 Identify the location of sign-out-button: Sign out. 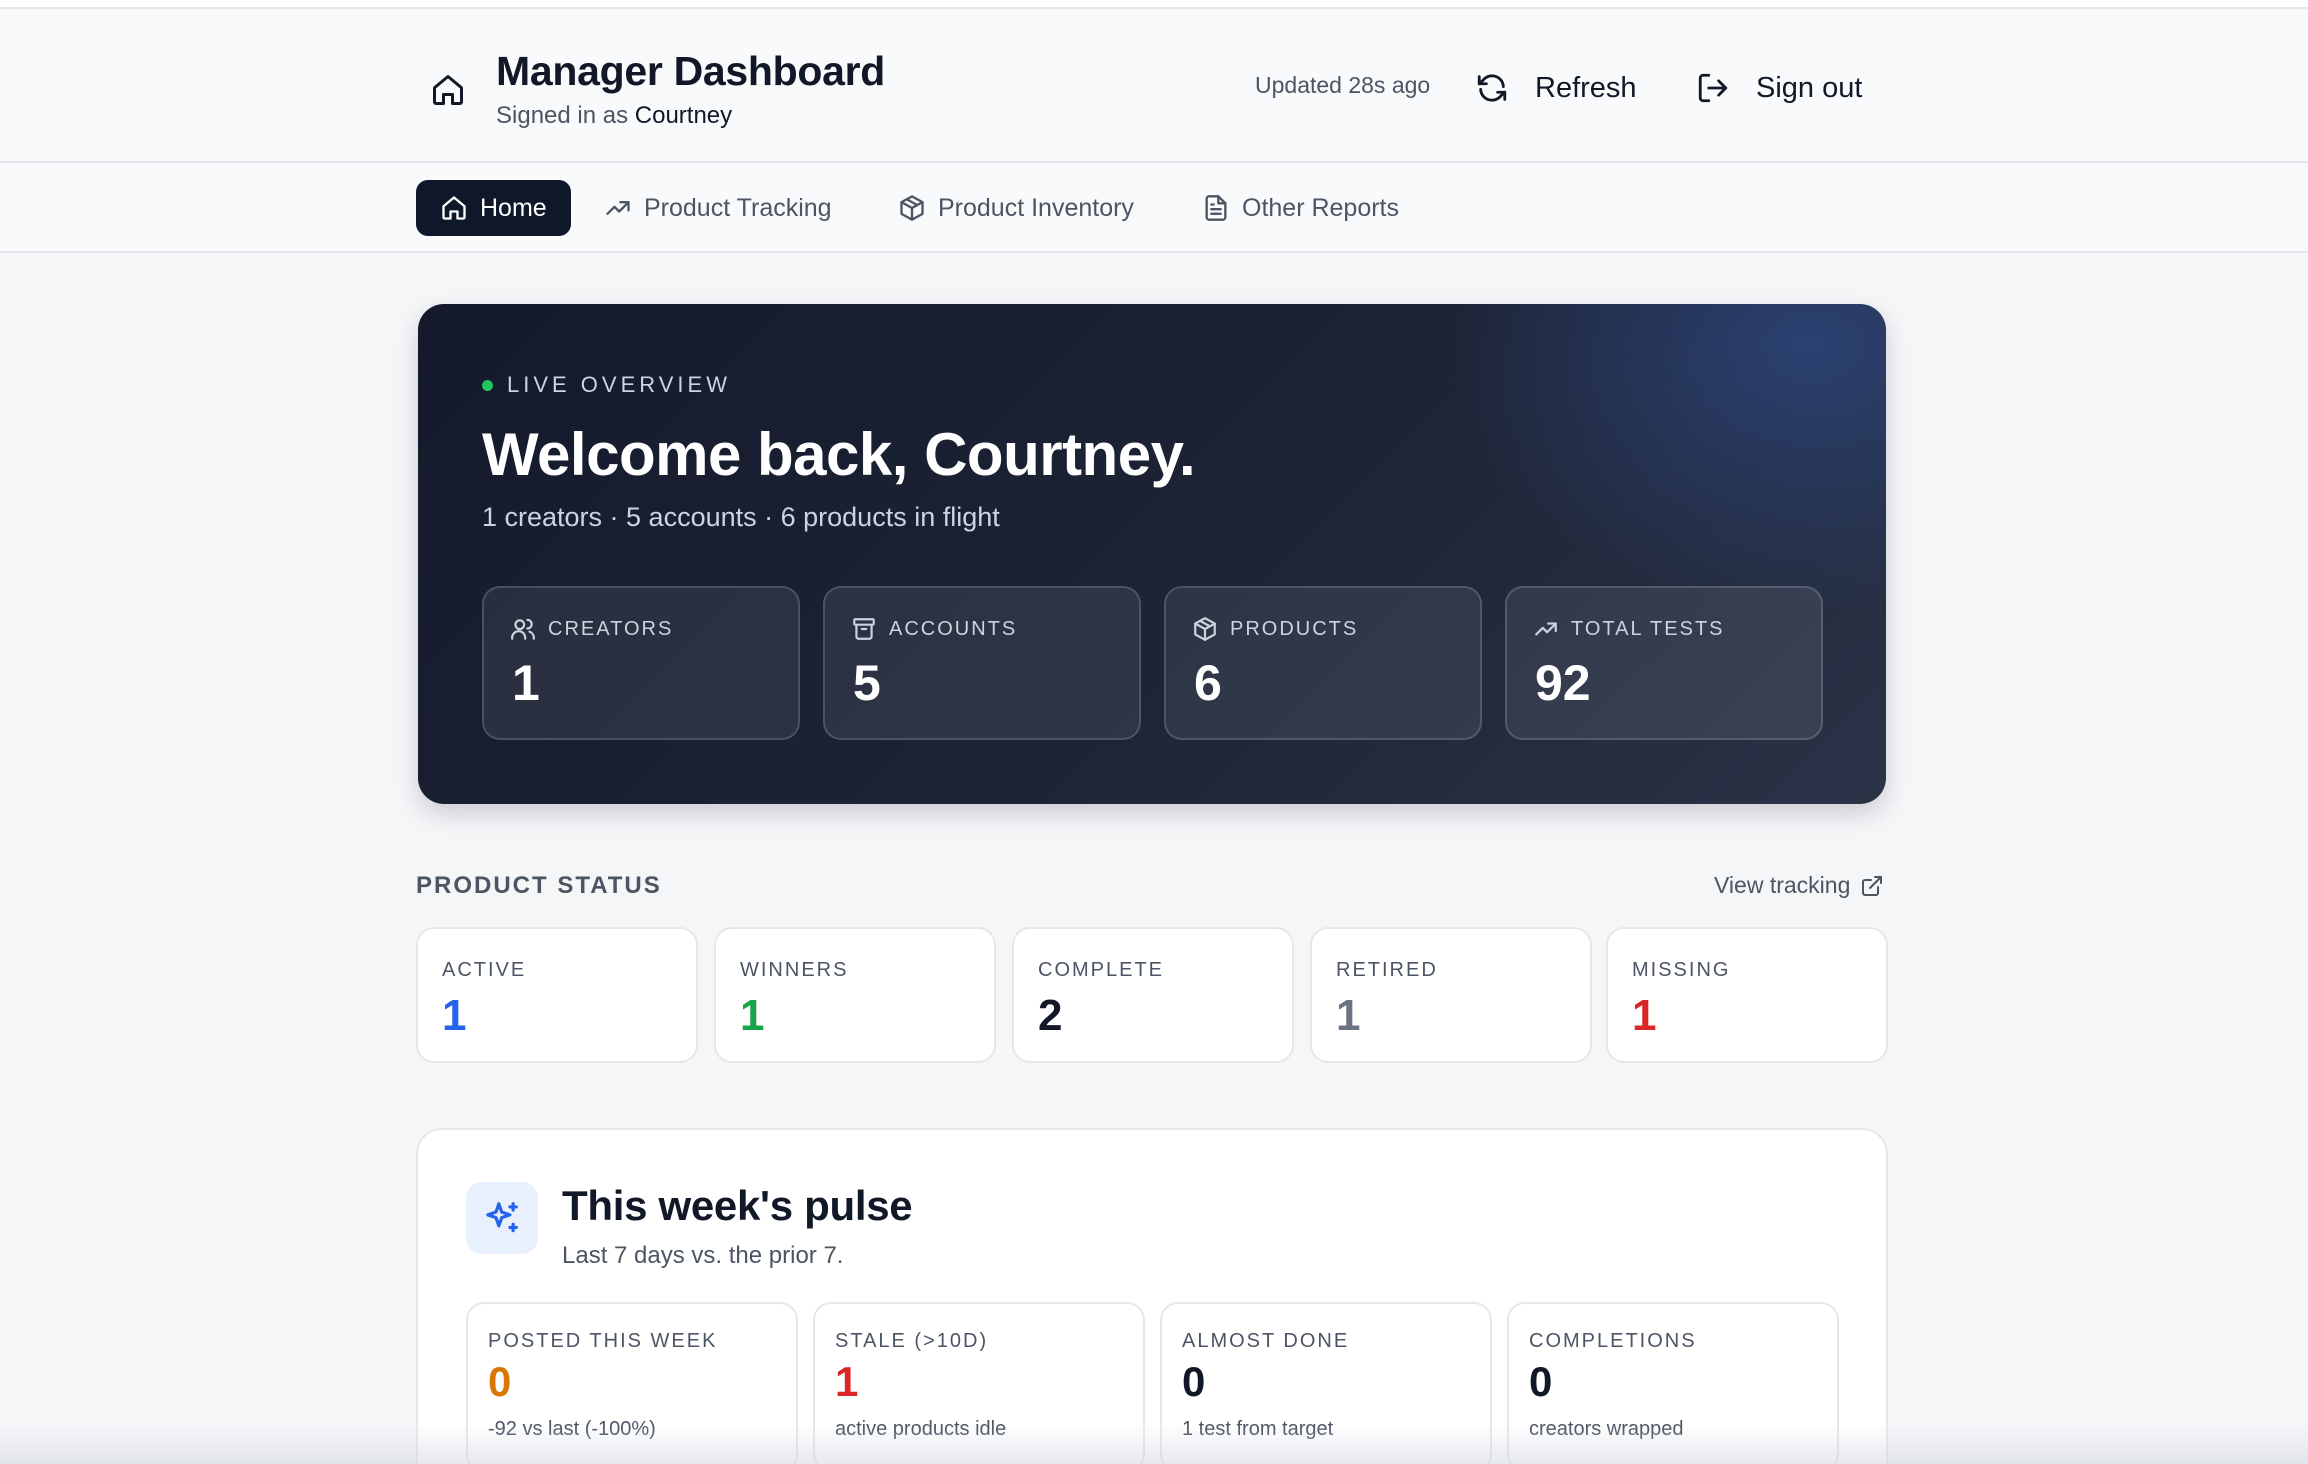
(1779, 88).